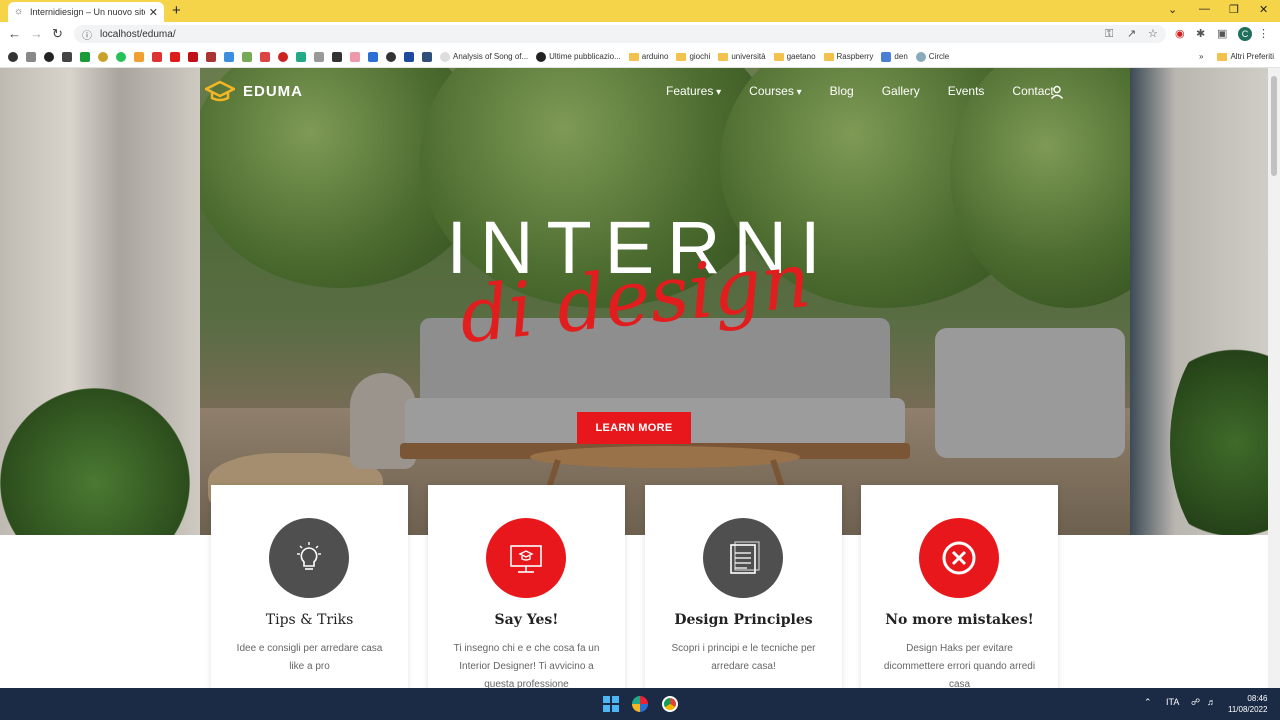  I want to click on bookmark-star-icon: ☆, so click(1153, 34).